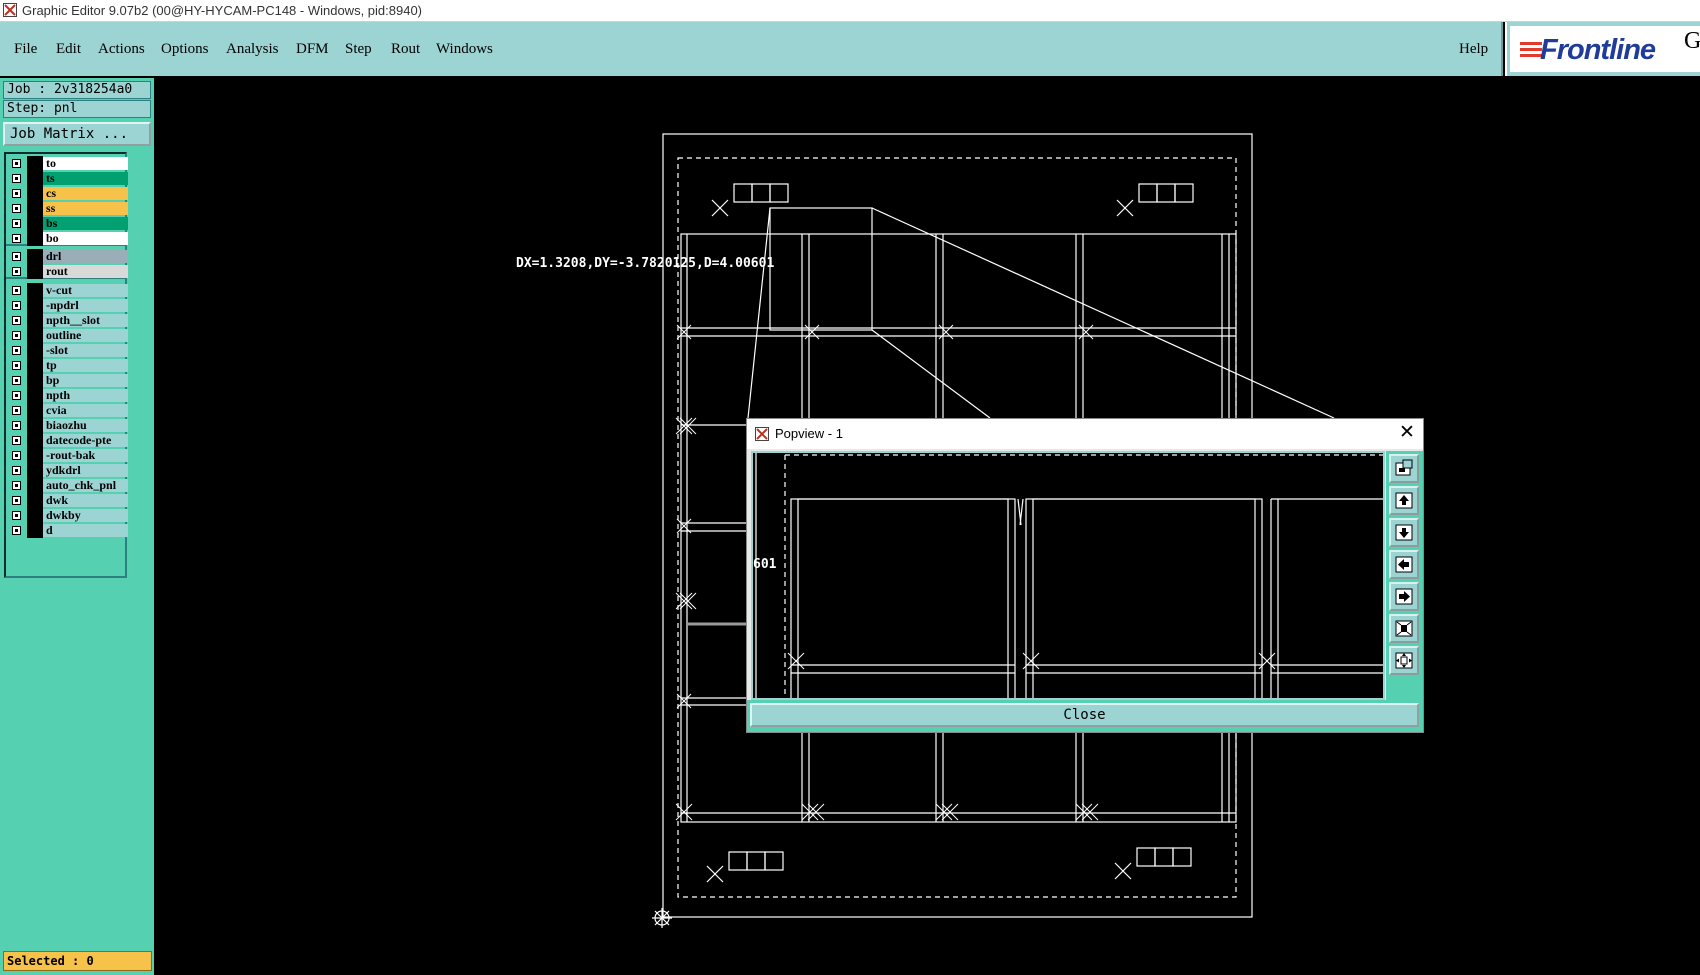  I want to click on close-icon: ✕, so click(1407, 432).